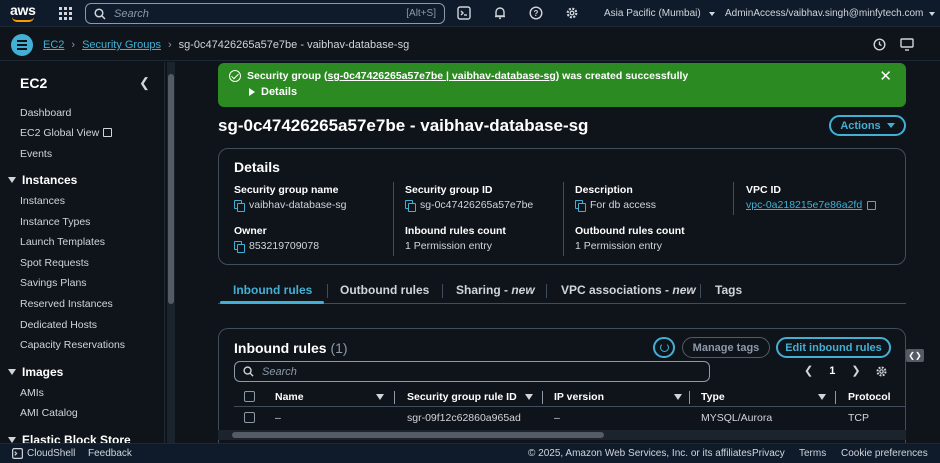 The height and width of the screenshot is (463, 940). Describe the element at coordinates (495, 290) in the screenshot. I see `tab-sharing: Sharing - new` at that location.